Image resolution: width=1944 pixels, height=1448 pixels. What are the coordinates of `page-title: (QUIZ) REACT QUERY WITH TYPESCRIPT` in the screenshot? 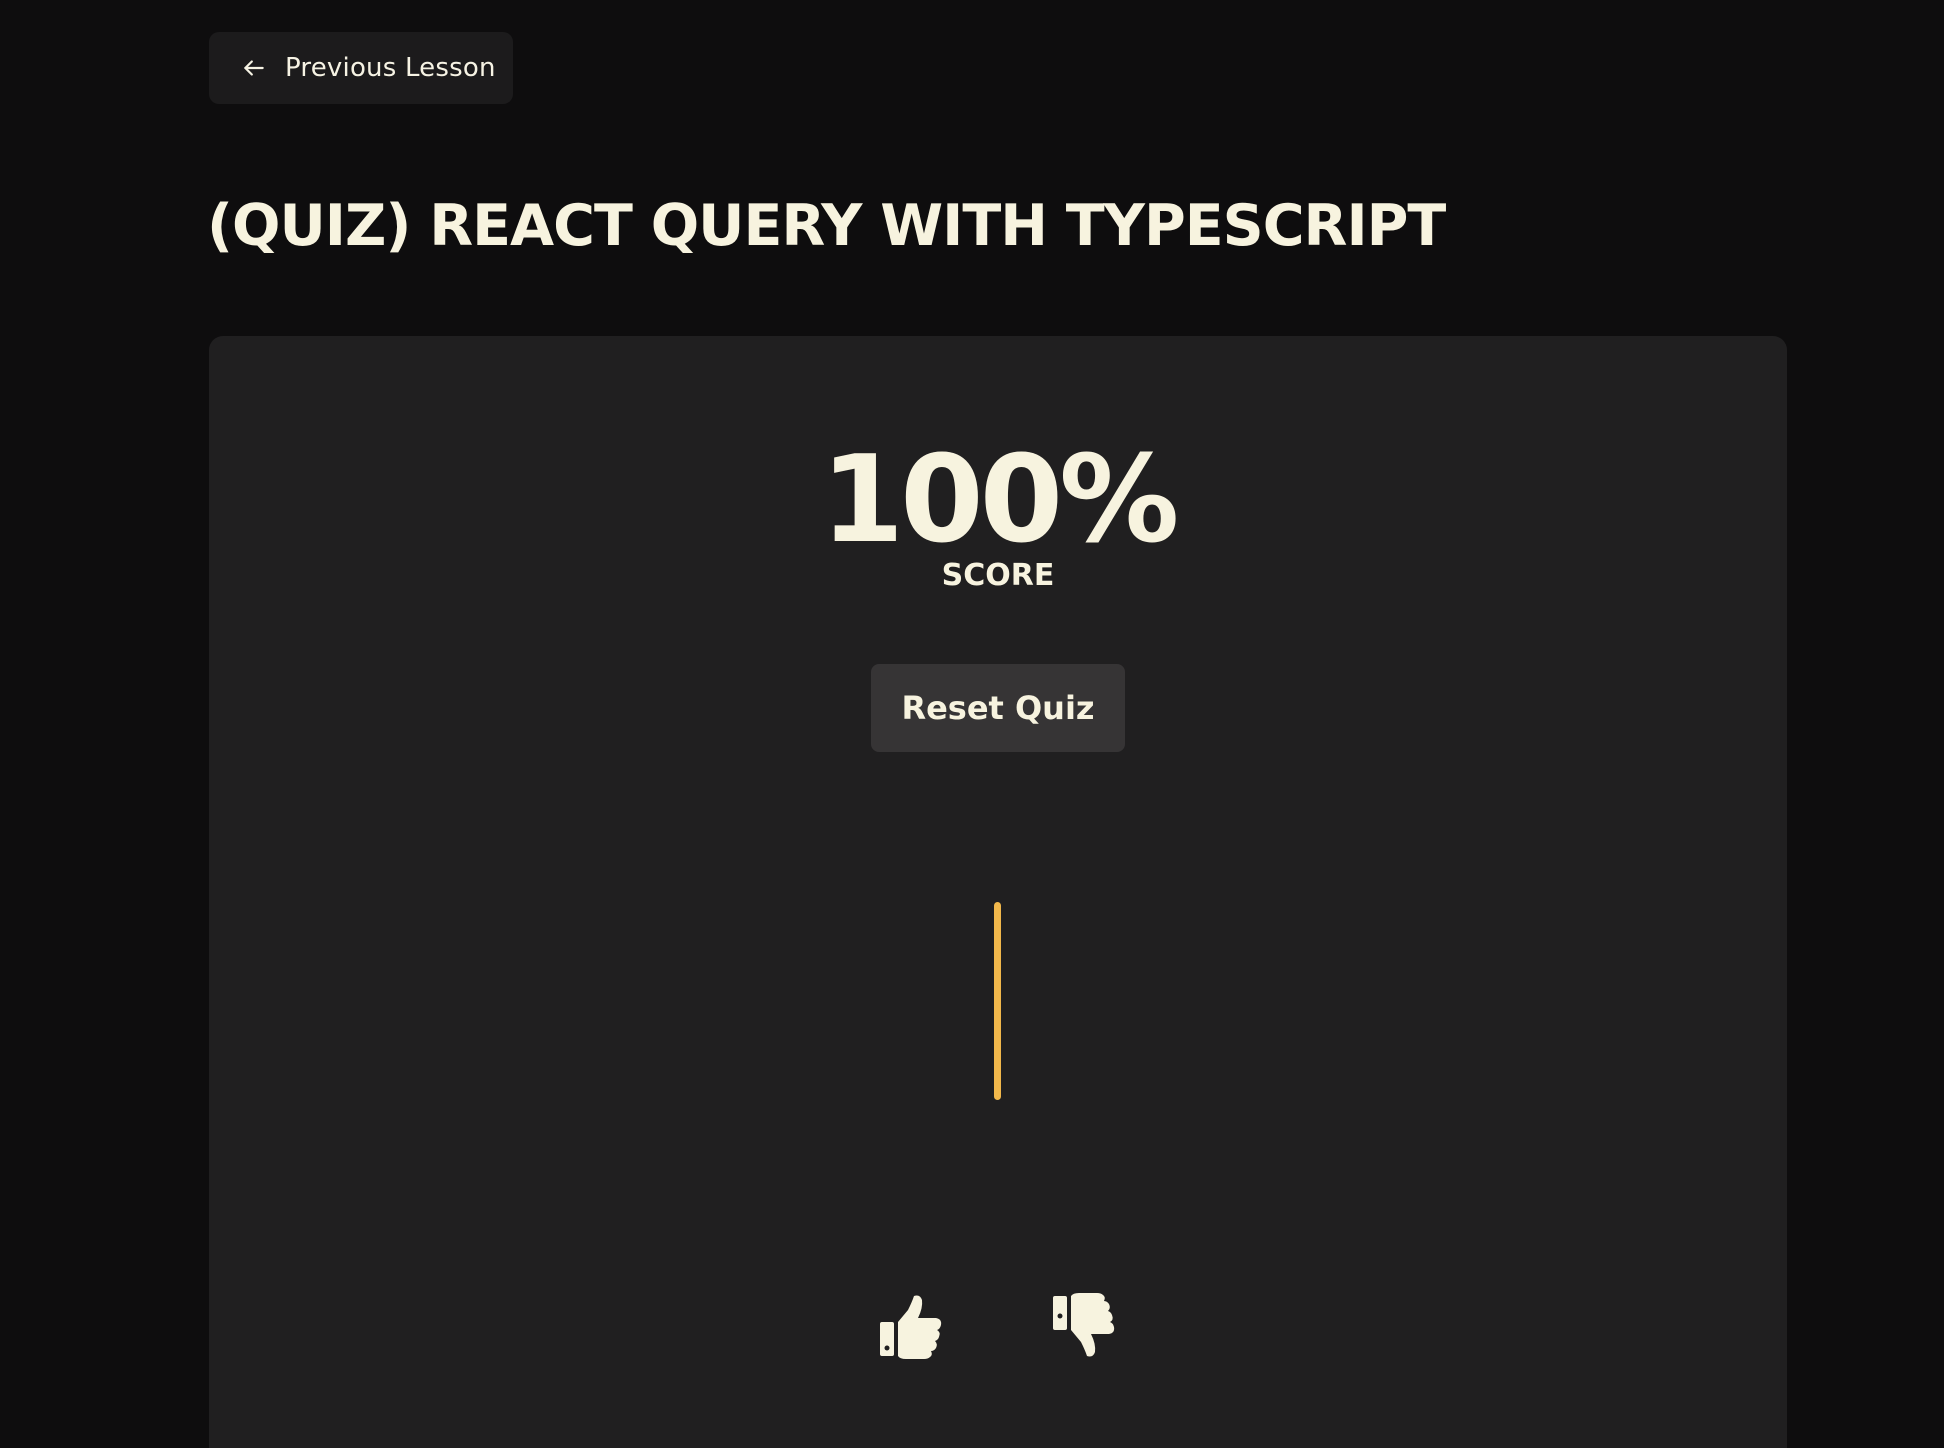 It's located at (826, 226).